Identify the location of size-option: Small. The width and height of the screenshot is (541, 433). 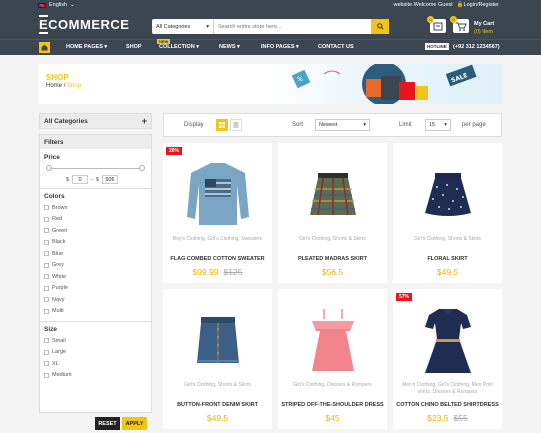
(95, 341).